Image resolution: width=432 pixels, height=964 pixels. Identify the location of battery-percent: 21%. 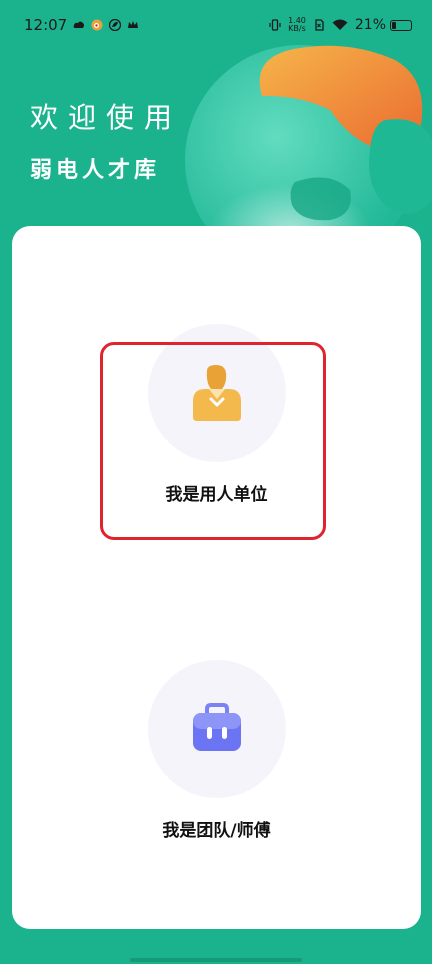
(370, 25).